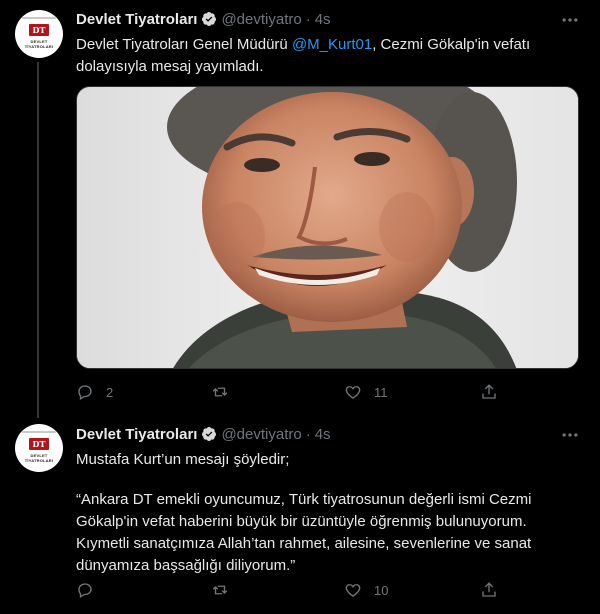 This screenshot has width=600, height=614. Describe the element at coordinates (291, 393) in the screenshot. I see `tweet-actions: 2 11` at that location.